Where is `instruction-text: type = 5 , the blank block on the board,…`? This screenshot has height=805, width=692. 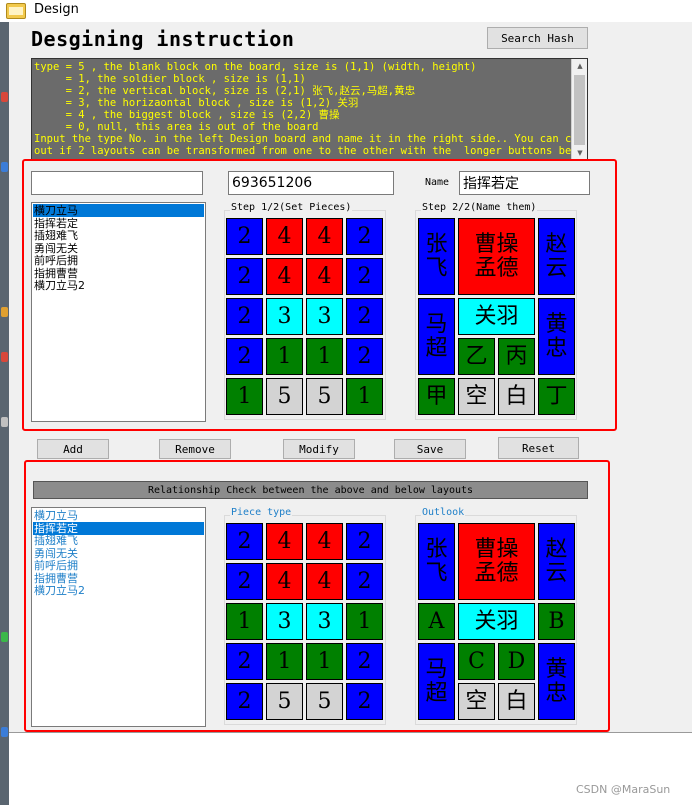
instruction-text: type = 5 , the blank block on the board,… is located at coordinates (302, 109).